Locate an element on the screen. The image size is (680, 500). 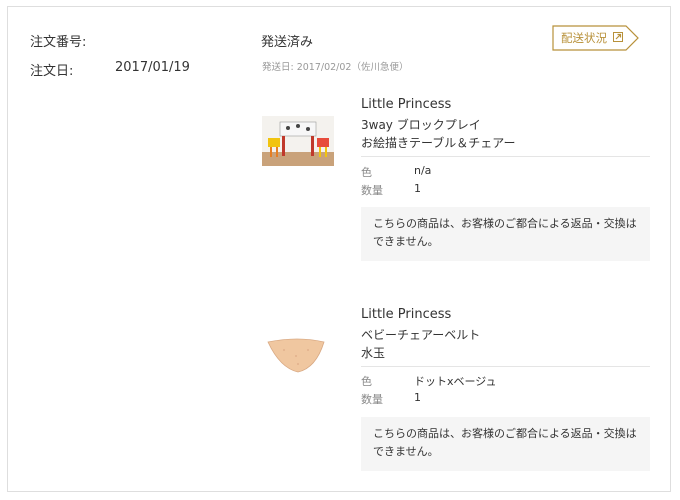
item-name-line1: ベビーチェアーベルト is located at coordinates (420, 335).